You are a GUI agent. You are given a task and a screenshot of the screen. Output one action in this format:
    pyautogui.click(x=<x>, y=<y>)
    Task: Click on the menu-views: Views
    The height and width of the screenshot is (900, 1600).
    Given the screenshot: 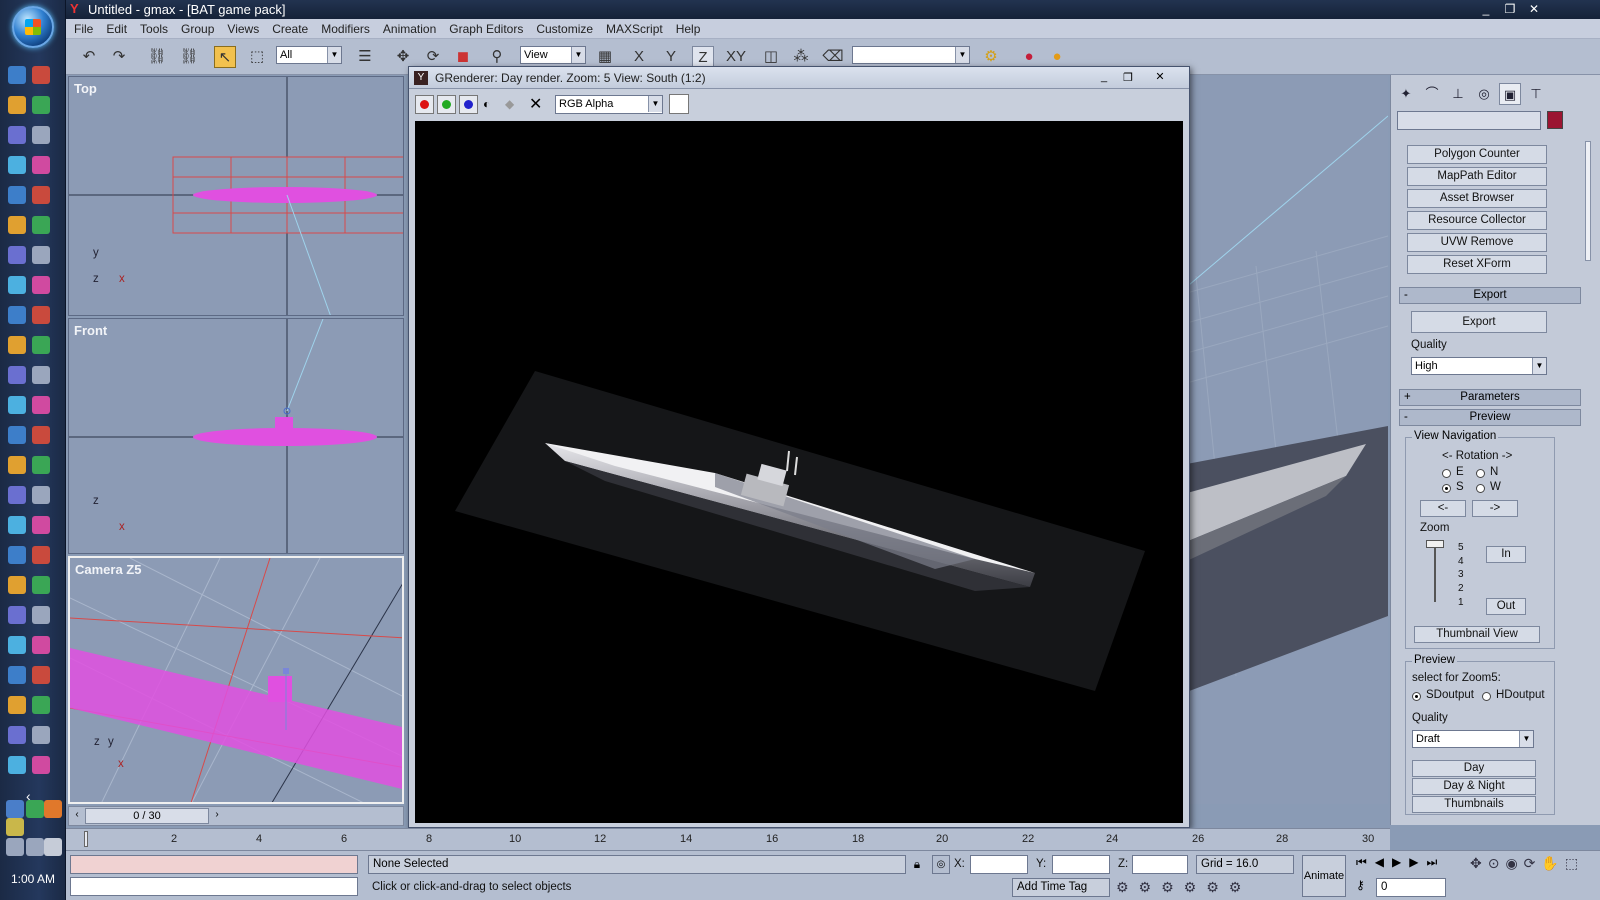 What is the action you would take?
    pyautogui.click(x=243, y=29)
    